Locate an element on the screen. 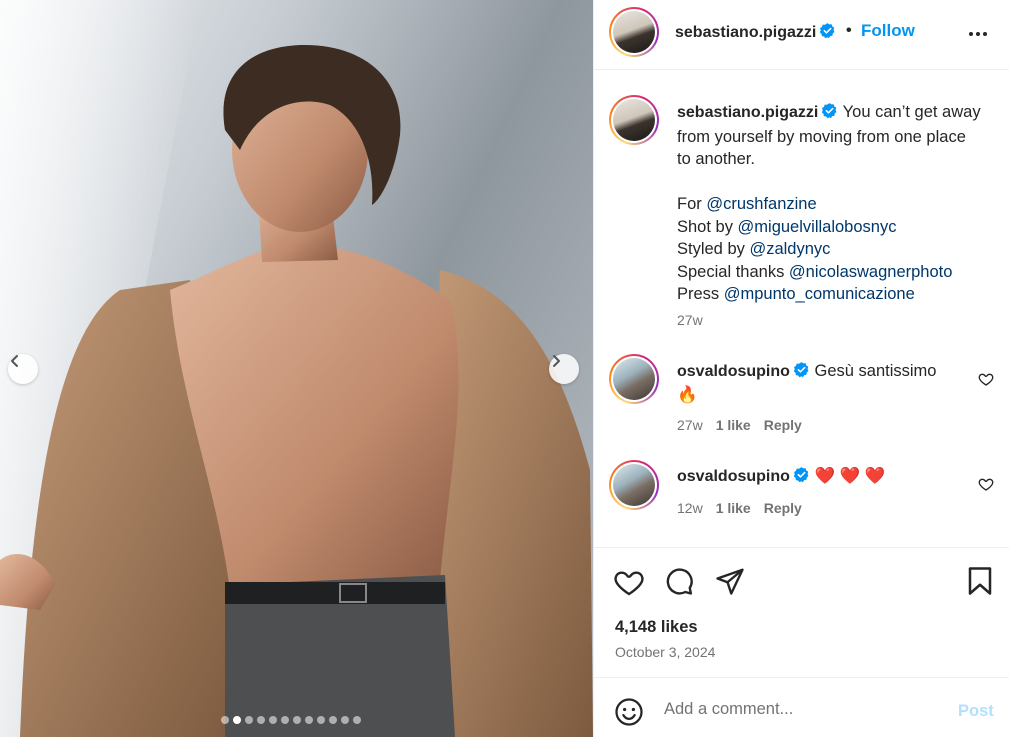 The image size is (1009, 737). comment-meta: 12w 1 like Reply is located at coordinates (739, 508).